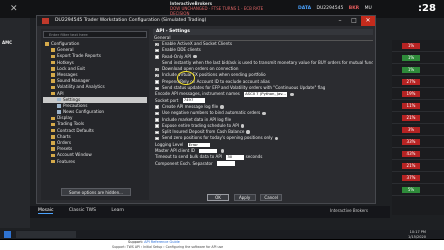 This screenshot has width=444, height=250. What do you see at coordinates (177, 56) in the screenshot?
I see `option-label: Read-Only API` at bounding box center [177, 56].